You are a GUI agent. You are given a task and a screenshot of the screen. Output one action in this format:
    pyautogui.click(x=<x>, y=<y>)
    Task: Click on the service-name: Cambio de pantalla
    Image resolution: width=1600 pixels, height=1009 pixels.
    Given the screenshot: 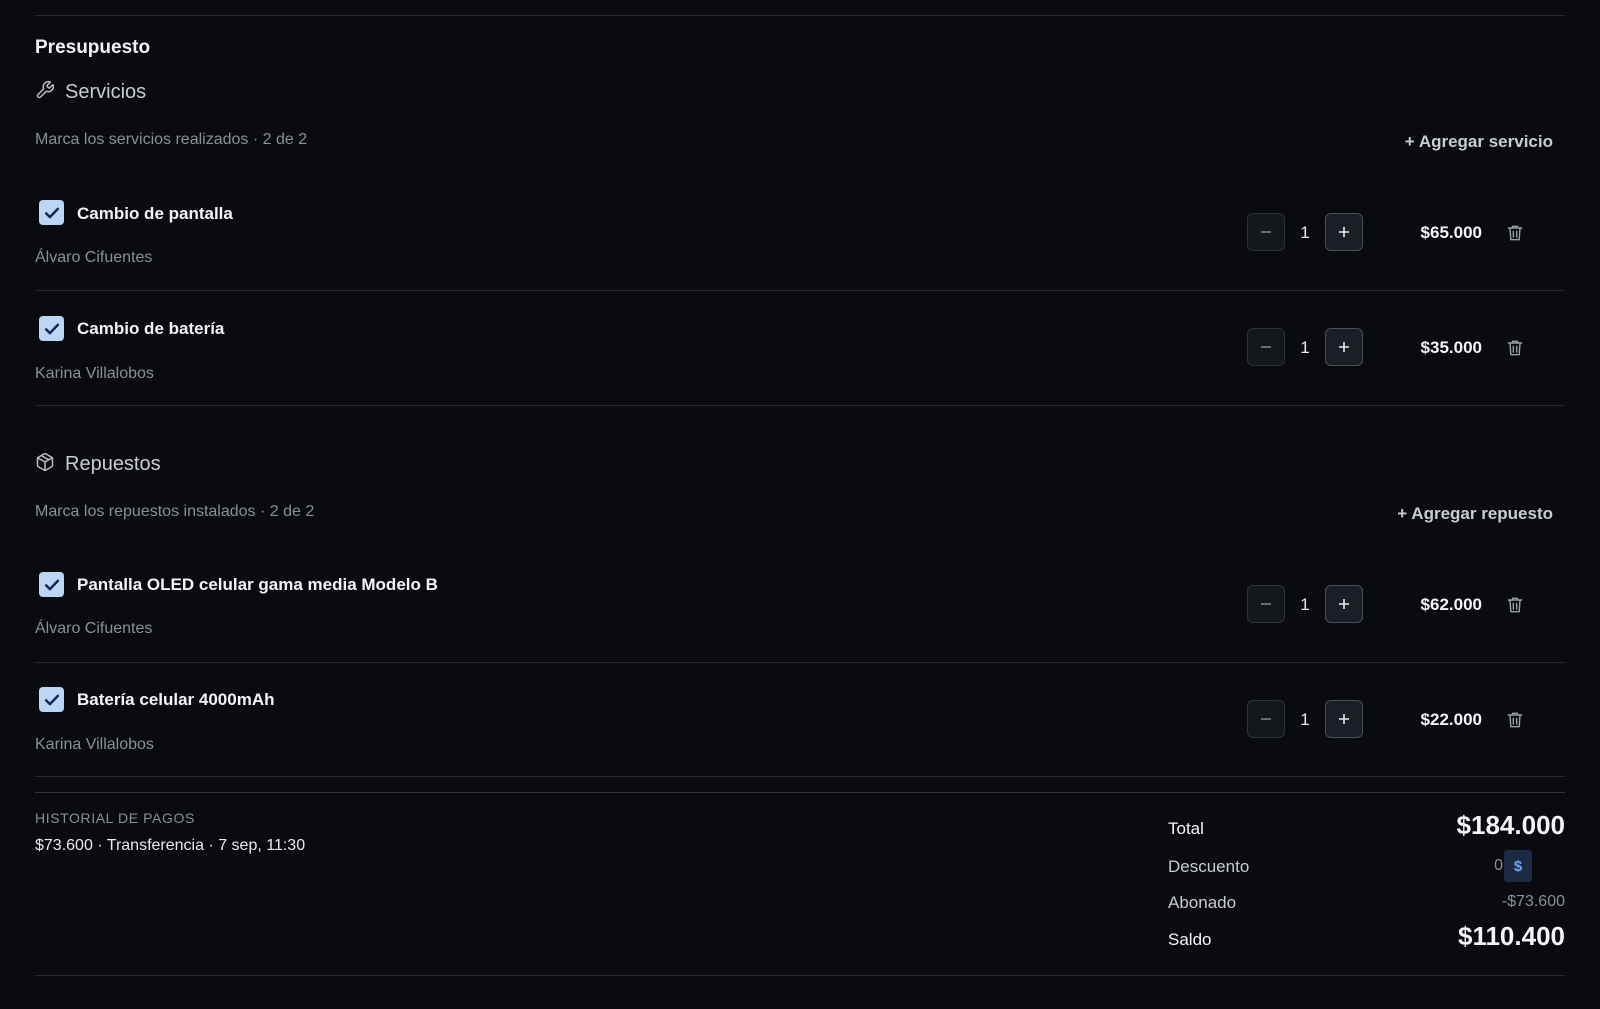 What is the action you would take?
    pyautogui.click(x=155, y=213)
    